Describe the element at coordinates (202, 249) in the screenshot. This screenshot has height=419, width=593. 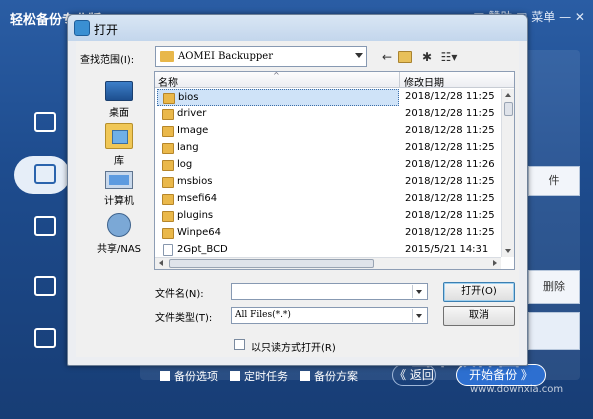
I see `file-name: 2Gpt_BCD` at that location.